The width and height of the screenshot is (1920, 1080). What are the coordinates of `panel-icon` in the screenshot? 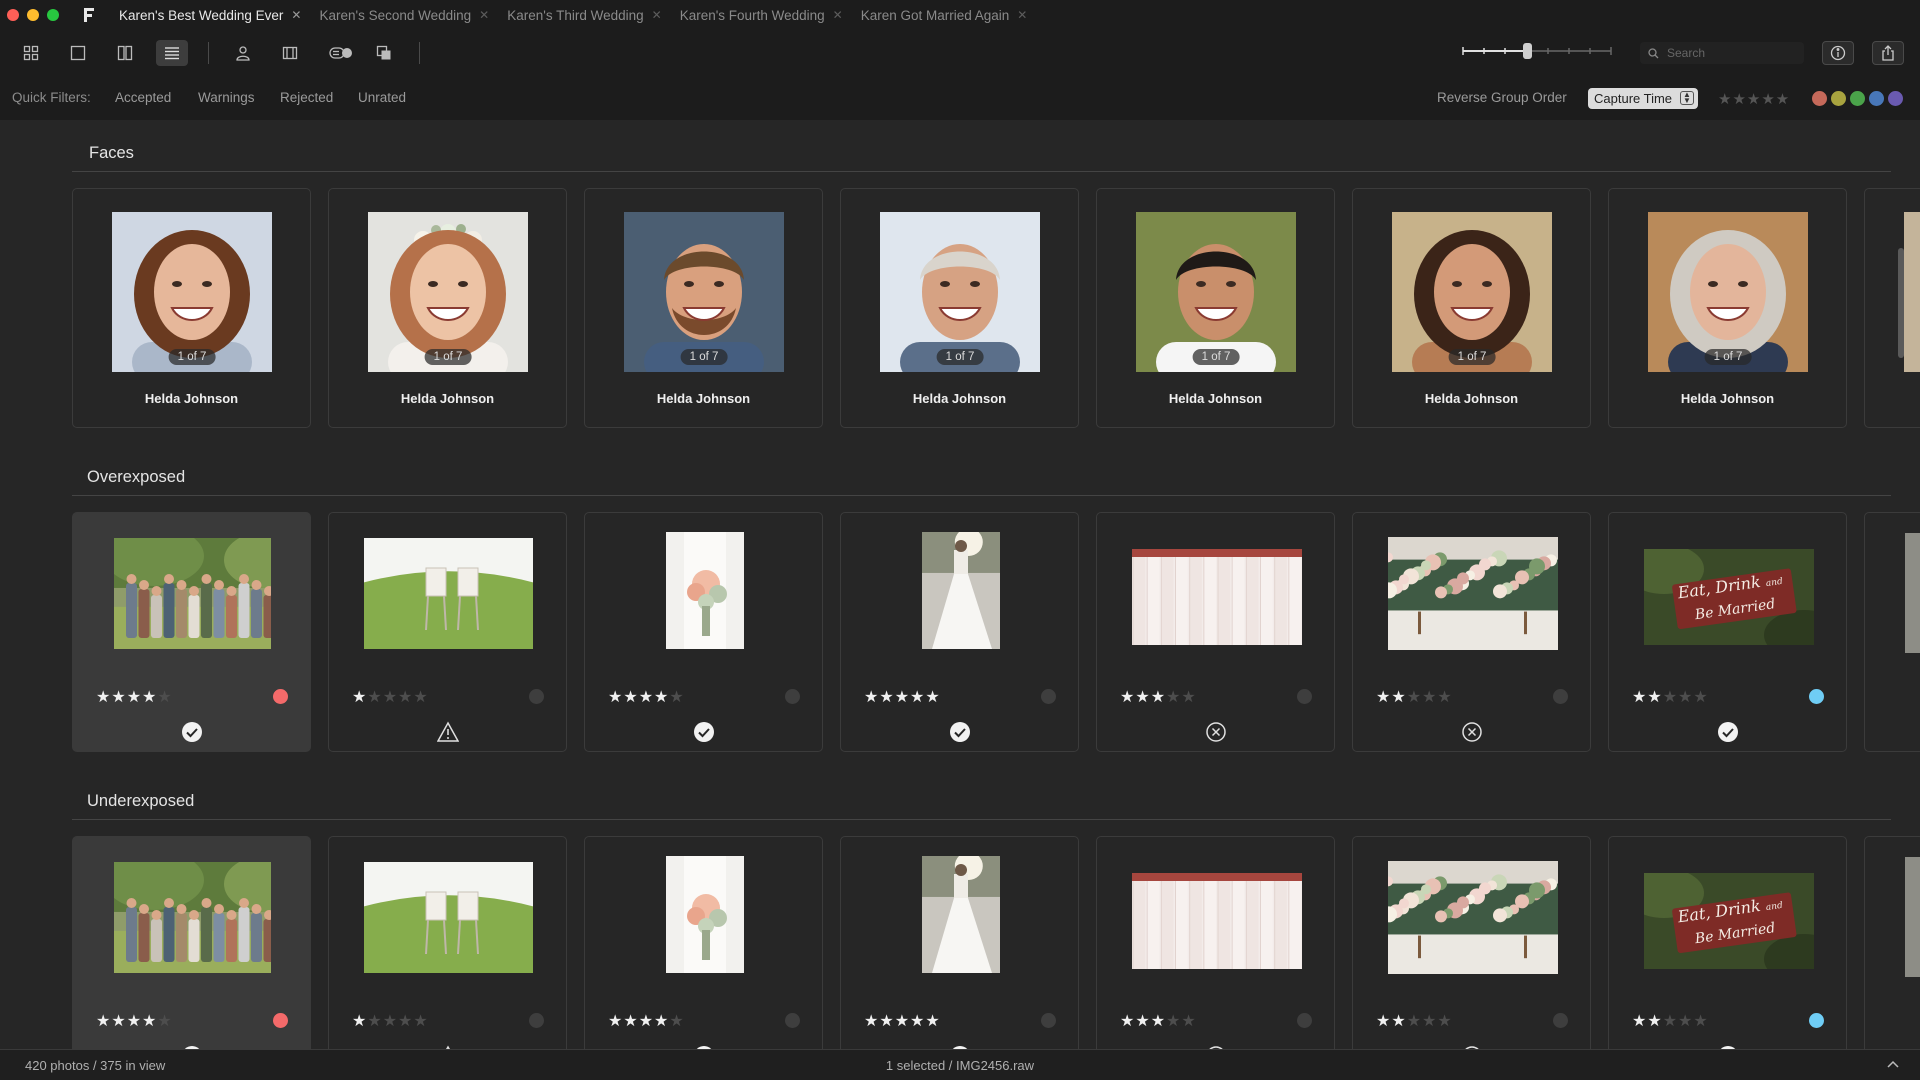 It's located at (290, 53).